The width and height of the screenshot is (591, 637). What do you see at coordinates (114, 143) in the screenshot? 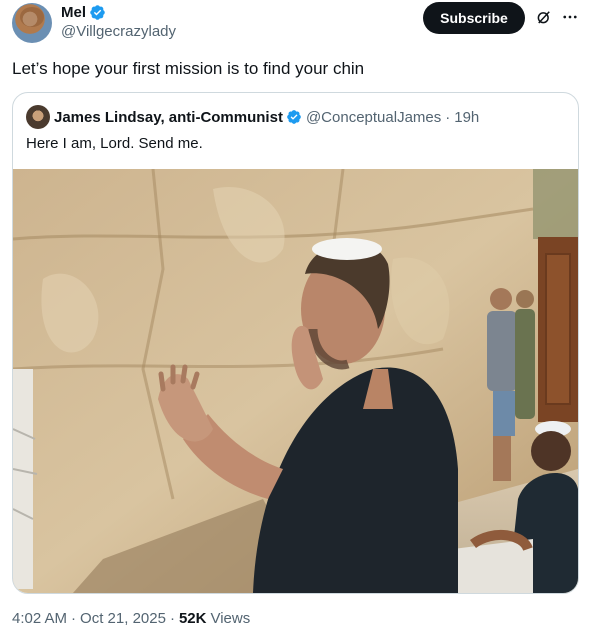
I see `quoted-tweet-text: Here I am, Lord. Send me.` at bounding box center [114, 143].